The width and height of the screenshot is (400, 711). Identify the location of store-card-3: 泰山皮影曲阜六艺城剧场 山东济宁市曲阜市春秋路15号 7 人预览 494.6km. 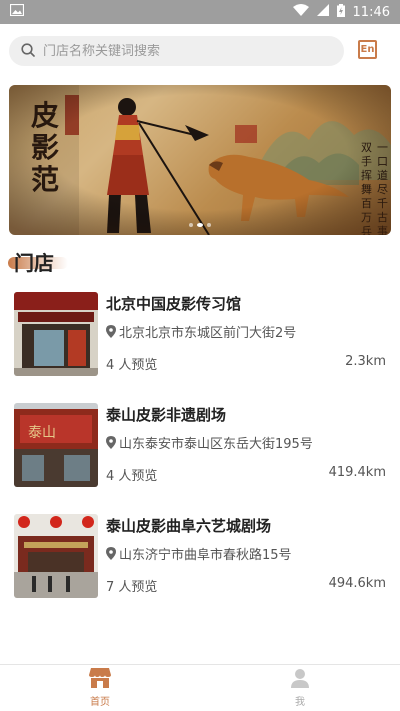
(200, 557).